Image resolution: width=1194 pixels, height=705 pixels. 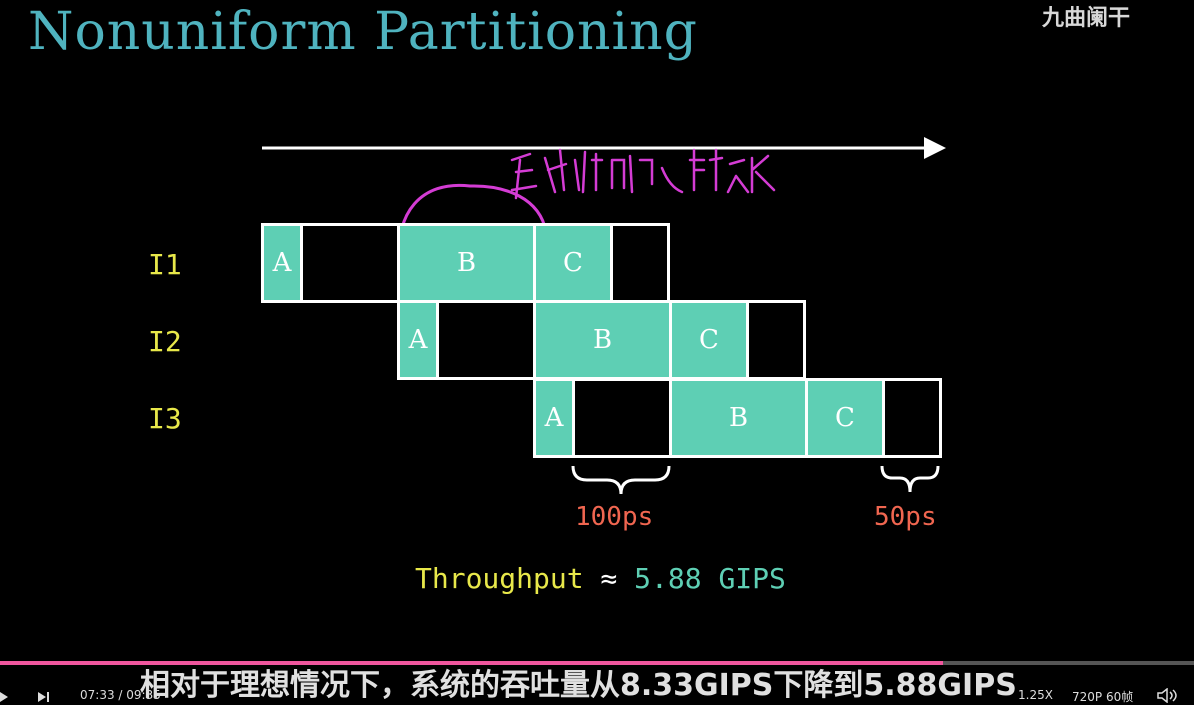 What do you see at coordinates (165, 418) in the screenshot?
I see `row-label-i3: I3` at bounding box center [165, 418].